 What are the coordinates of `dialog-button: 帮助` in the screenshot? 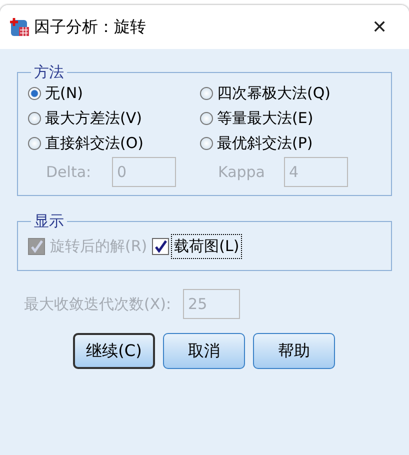 It's located at (294, 351).